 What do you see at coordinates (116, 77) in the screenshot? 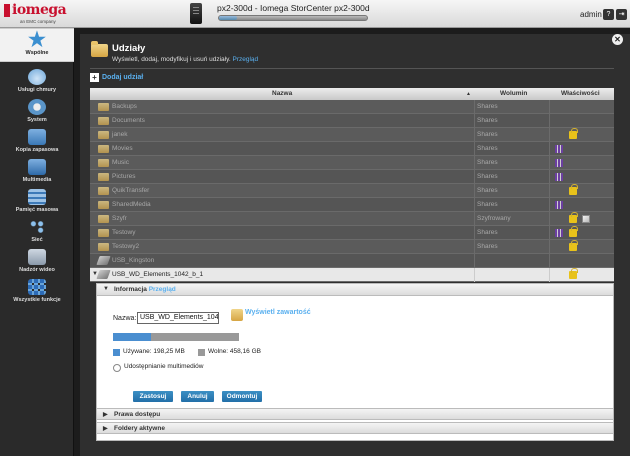
I see `add-share-button: + Dodaj udział` at bounding box center [116, 77].